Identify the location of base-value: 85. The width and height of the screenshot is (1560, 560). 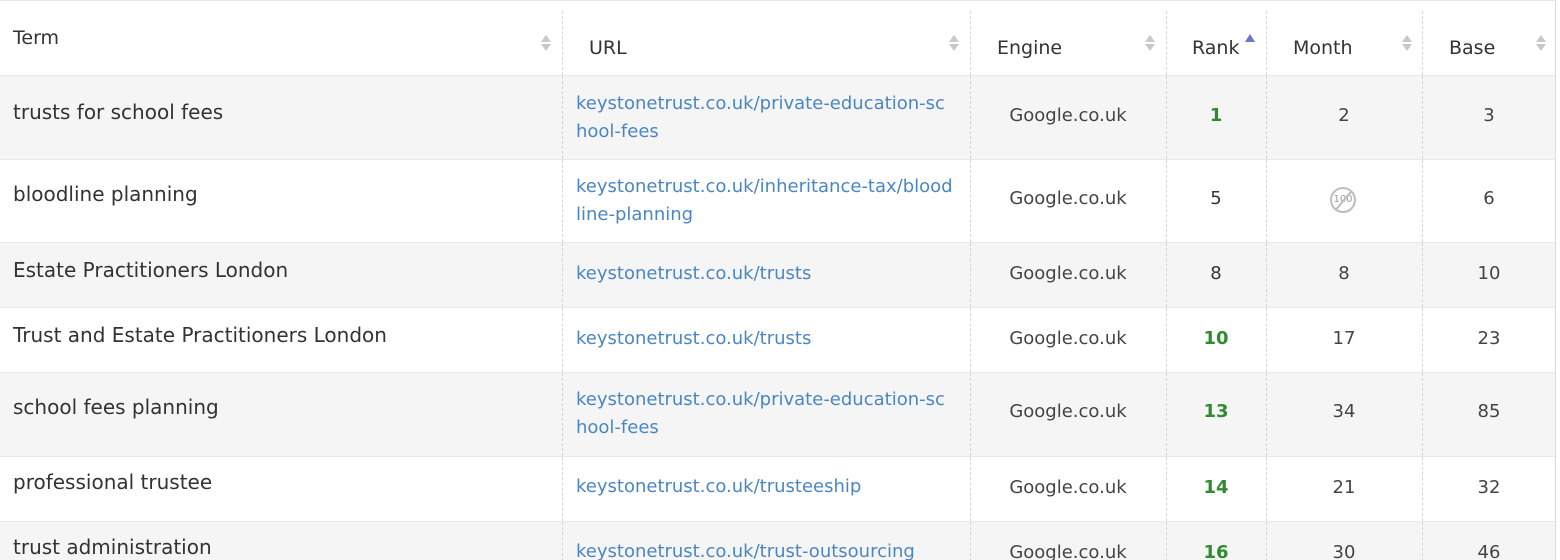
(1489, 411).